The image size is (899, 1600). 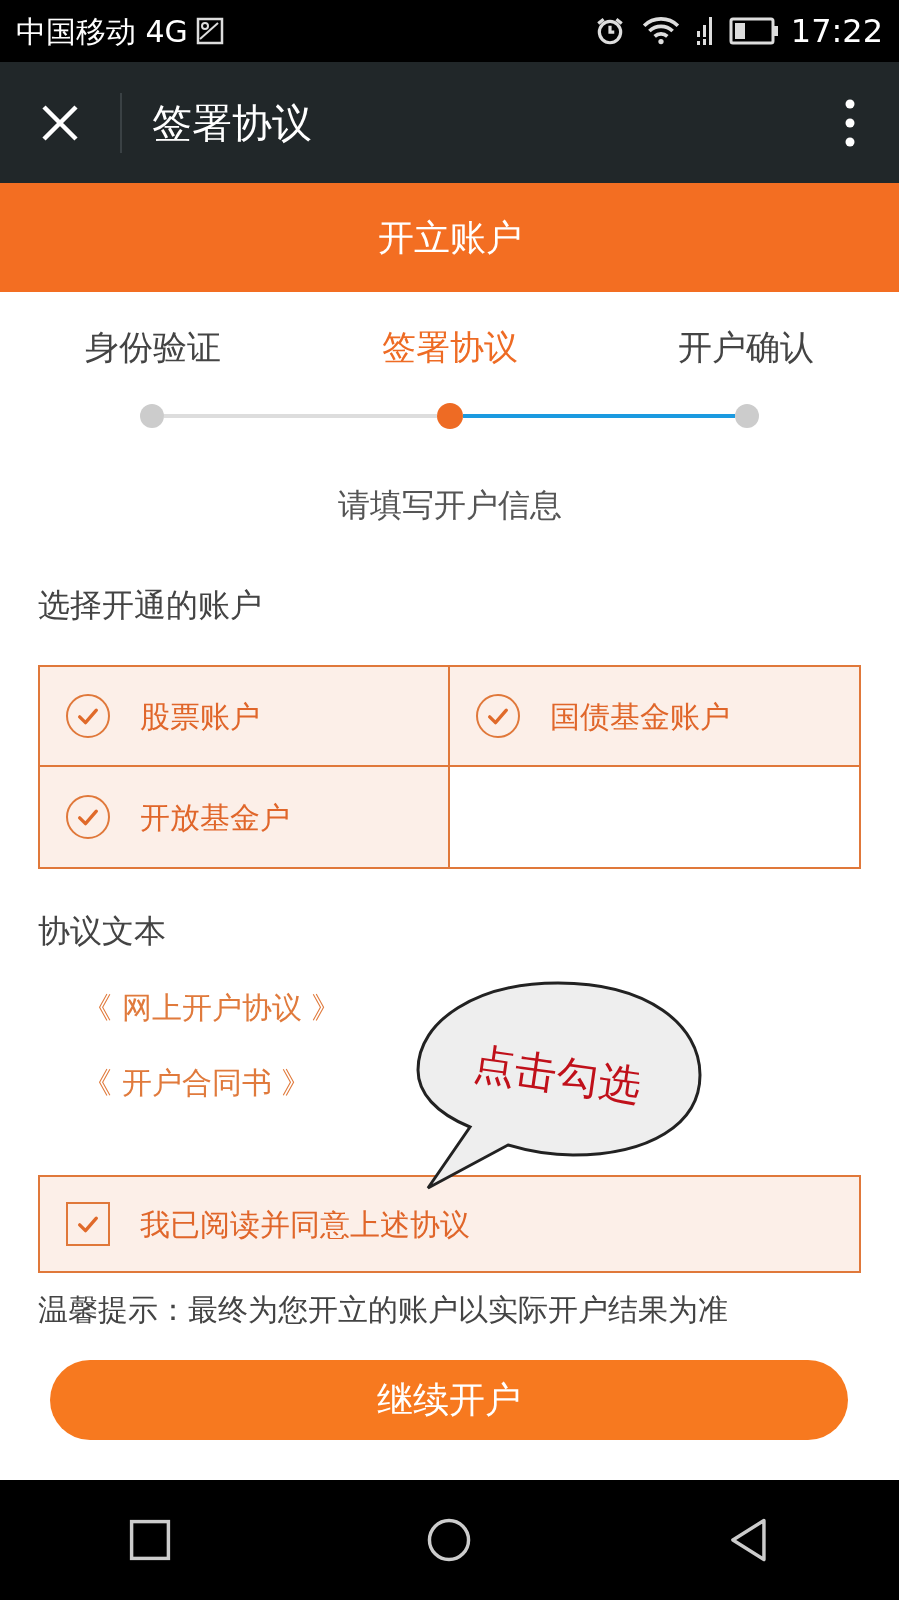 What do you see at coordinates (153, 347) in the screenshot?
I see `step-label: 身份验证` at bounding box center [153, 347].